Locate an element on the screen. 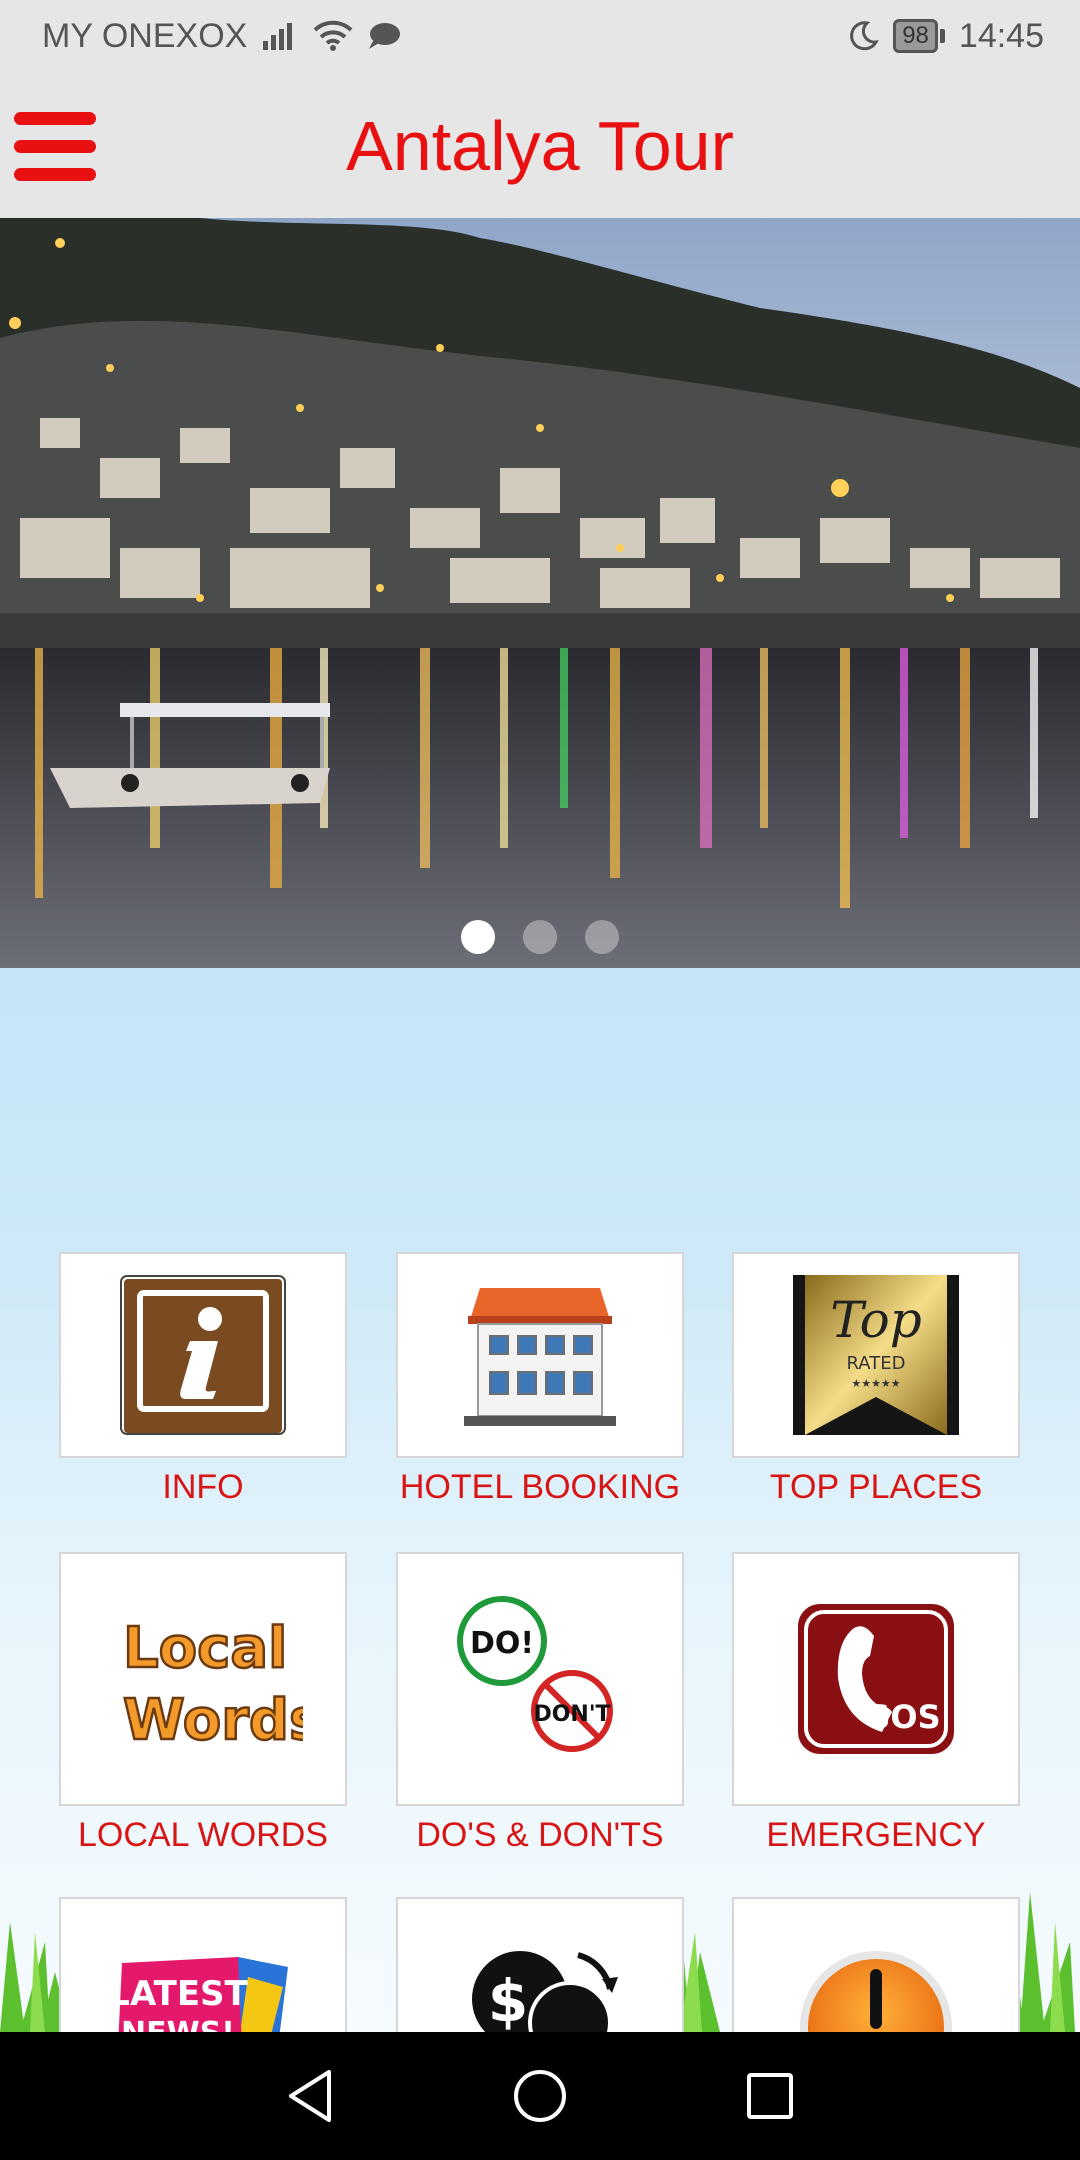 This screenshot has width=1080, height=2160. tile-image: $ is located at coordinates (540, 1964).